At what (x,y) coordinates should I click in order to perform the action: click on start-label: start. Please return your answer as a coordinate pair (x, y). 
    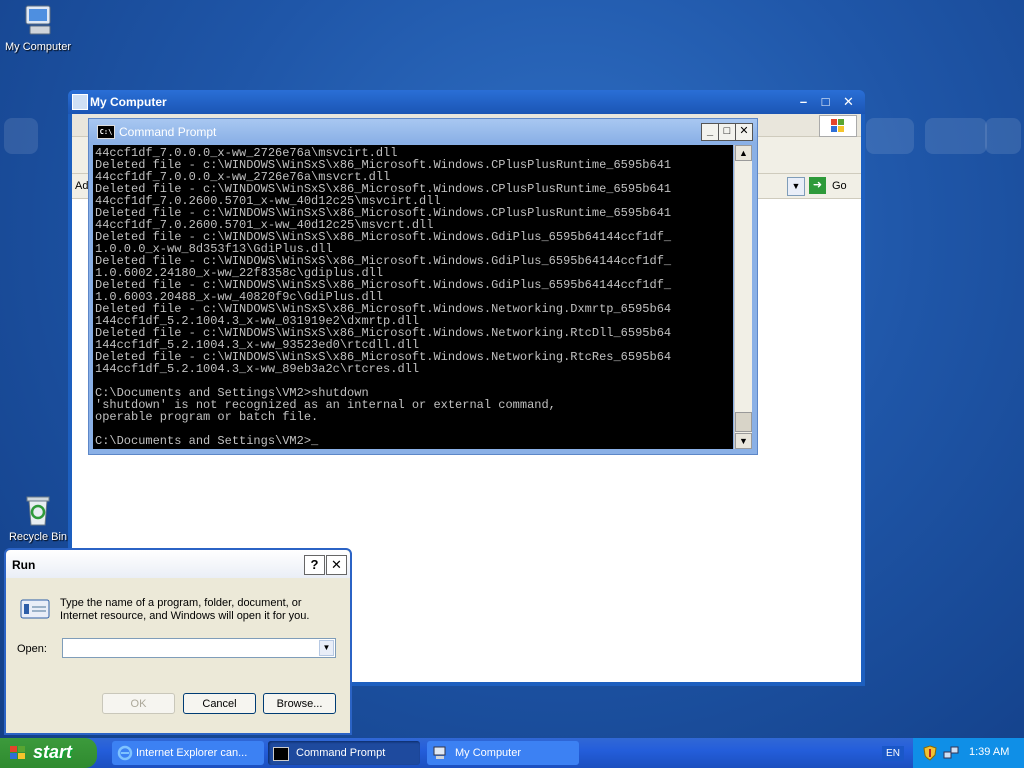
    Looking at the image, I should click on (53, 752).